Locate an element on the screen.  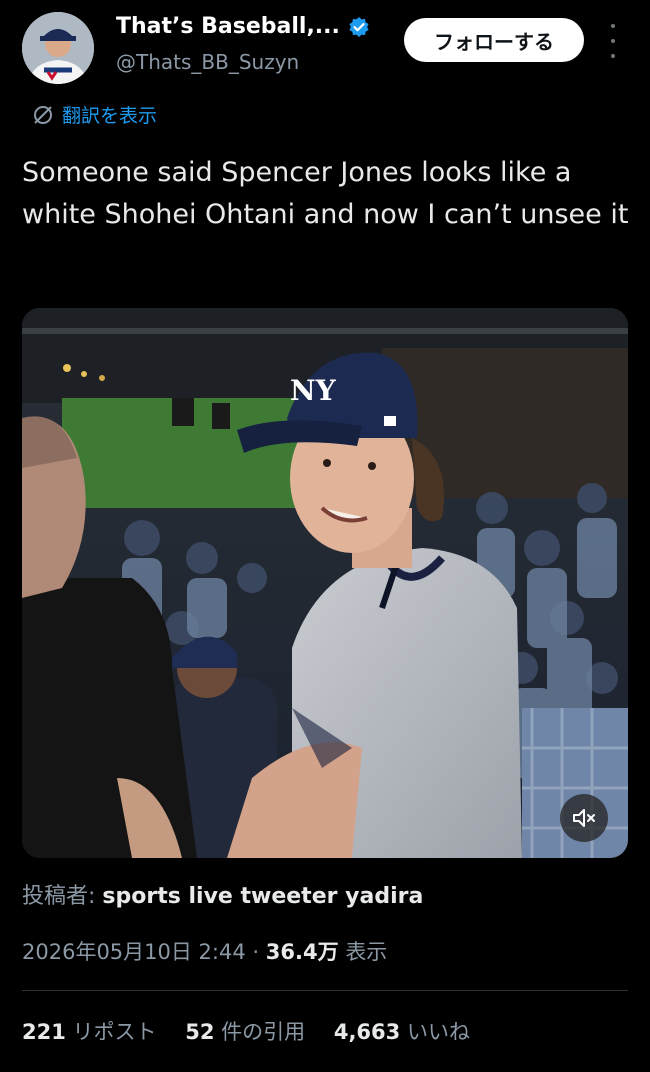
follow-button: フォローする is located at coordinates (494, 40).